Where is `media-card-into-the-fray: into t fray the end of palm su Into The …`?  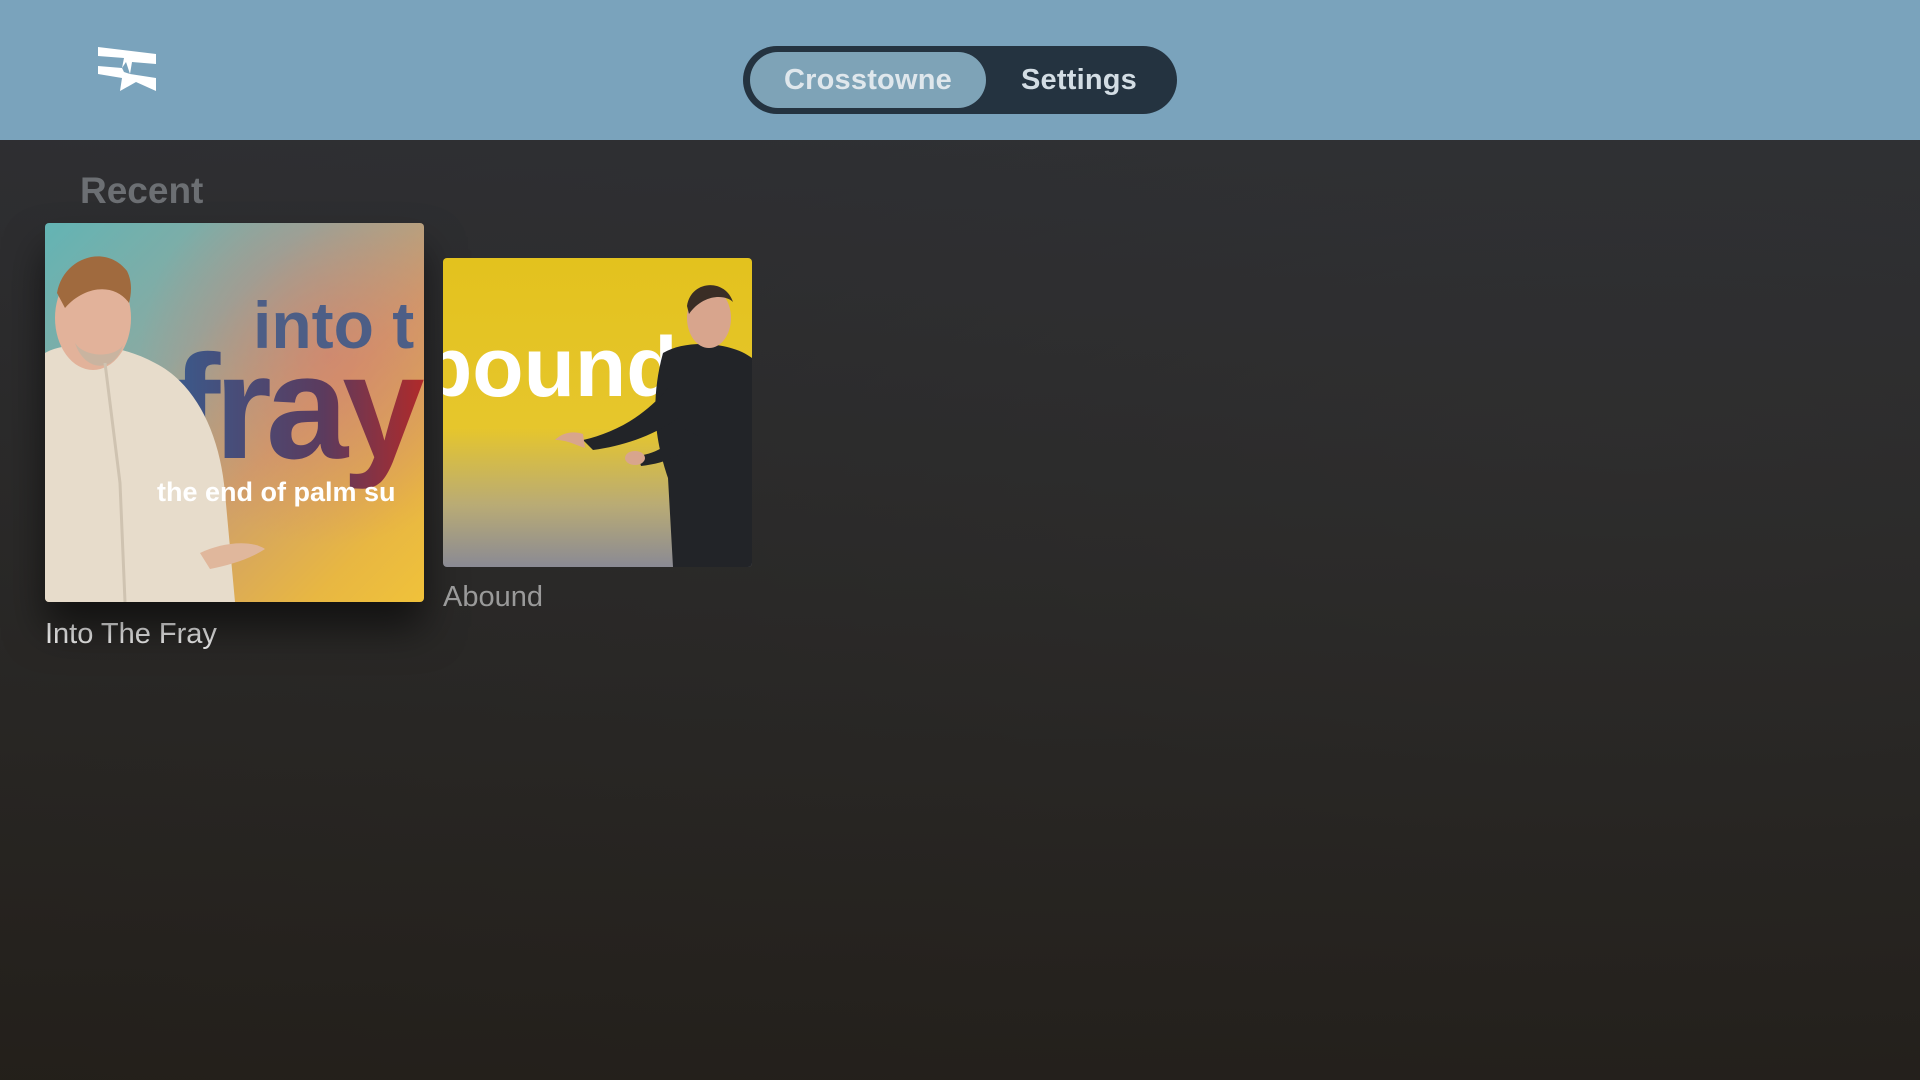
media-card-into-the-fray: into t fray the end of palm su Into The … is located at coordinates (234, 437).